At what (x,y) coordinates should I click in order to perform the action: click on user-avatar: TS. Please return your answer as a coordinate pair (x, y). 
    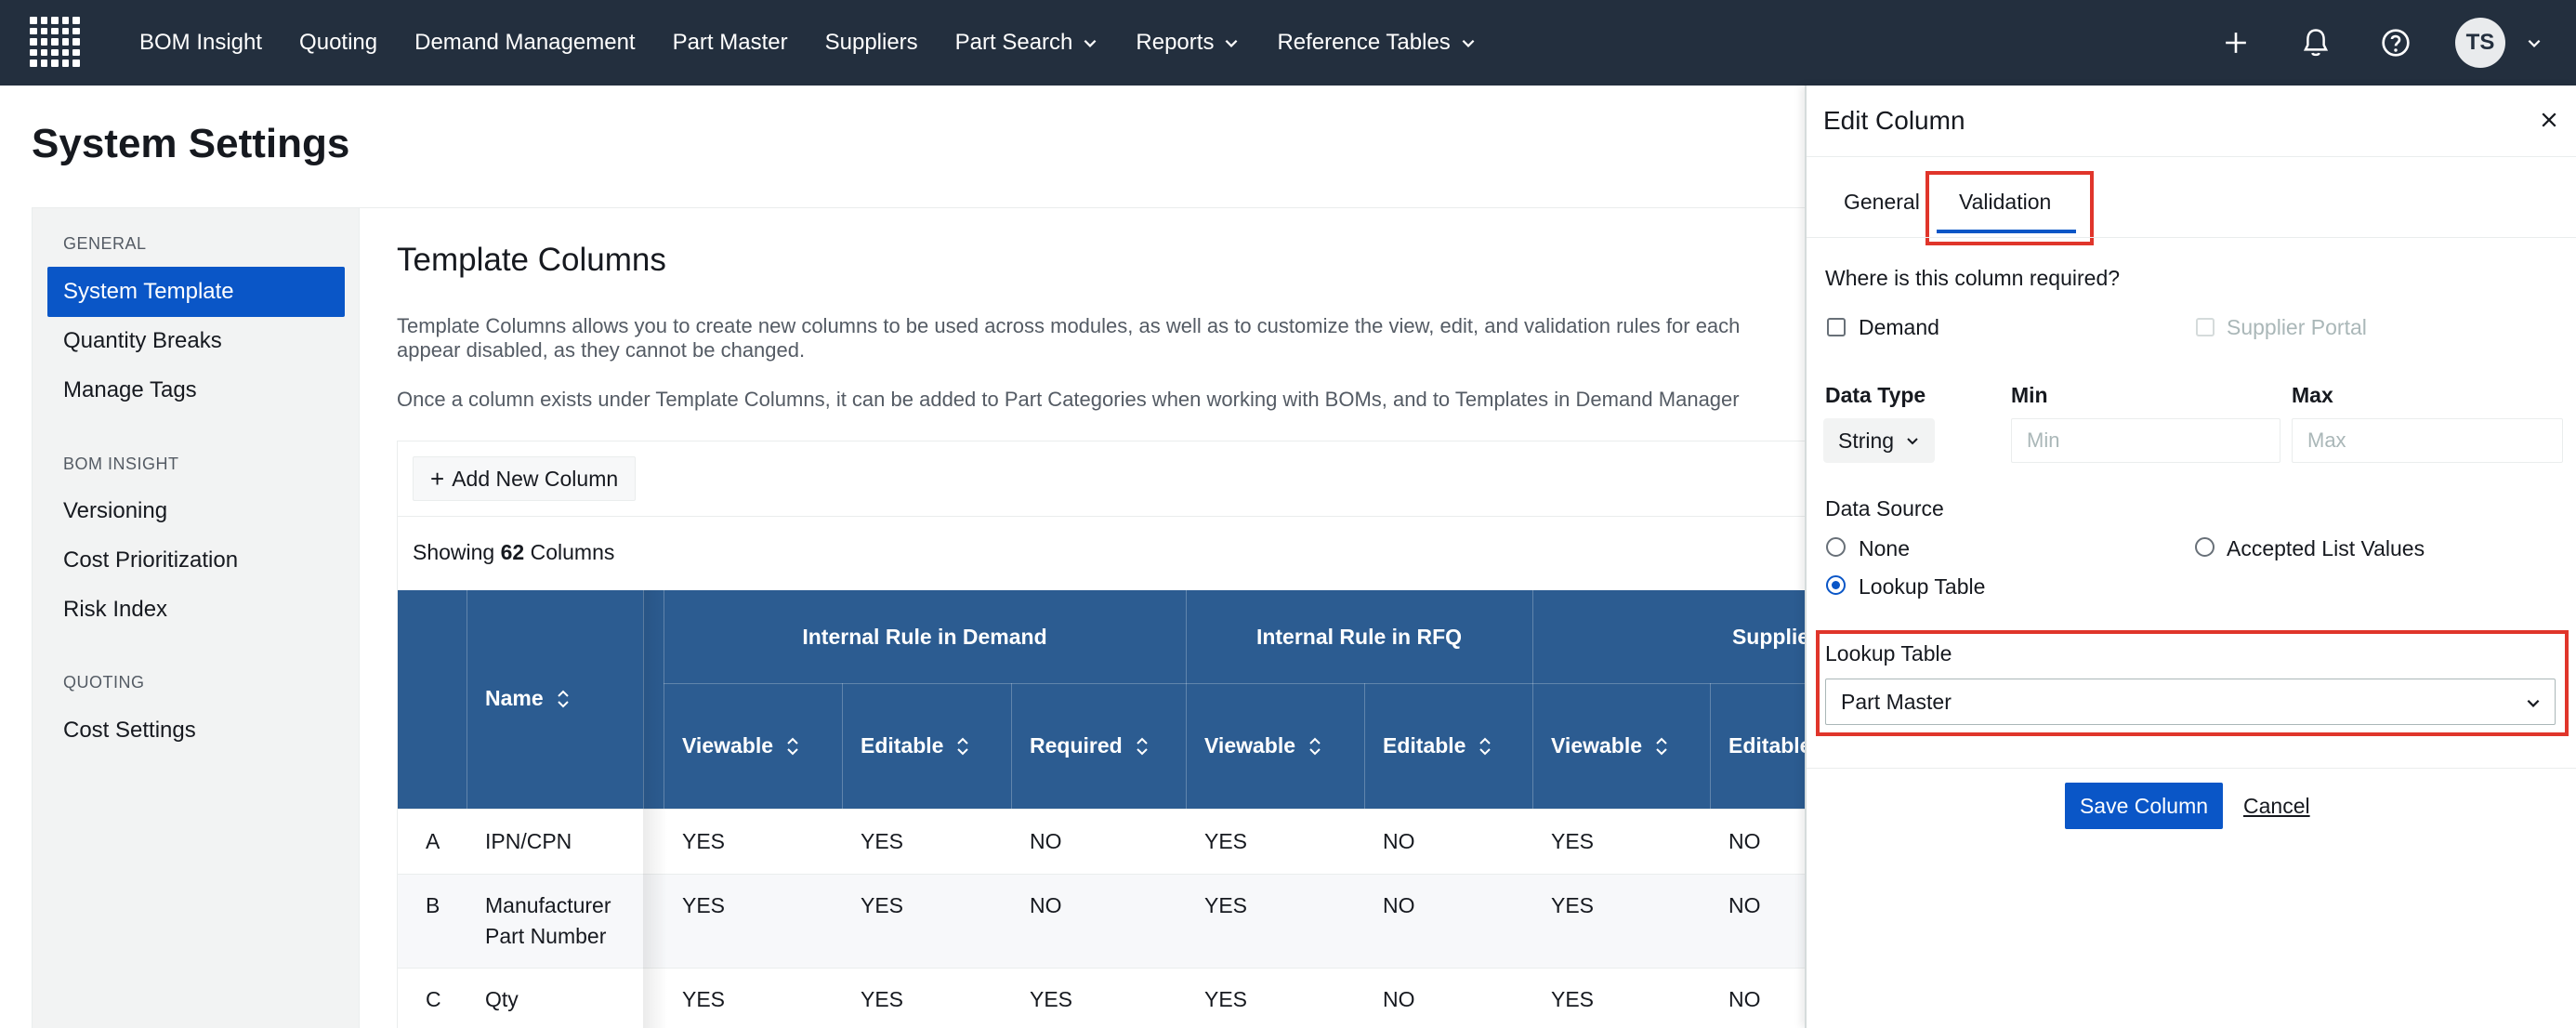
    Looking at the image, I should click on (2480, 43).